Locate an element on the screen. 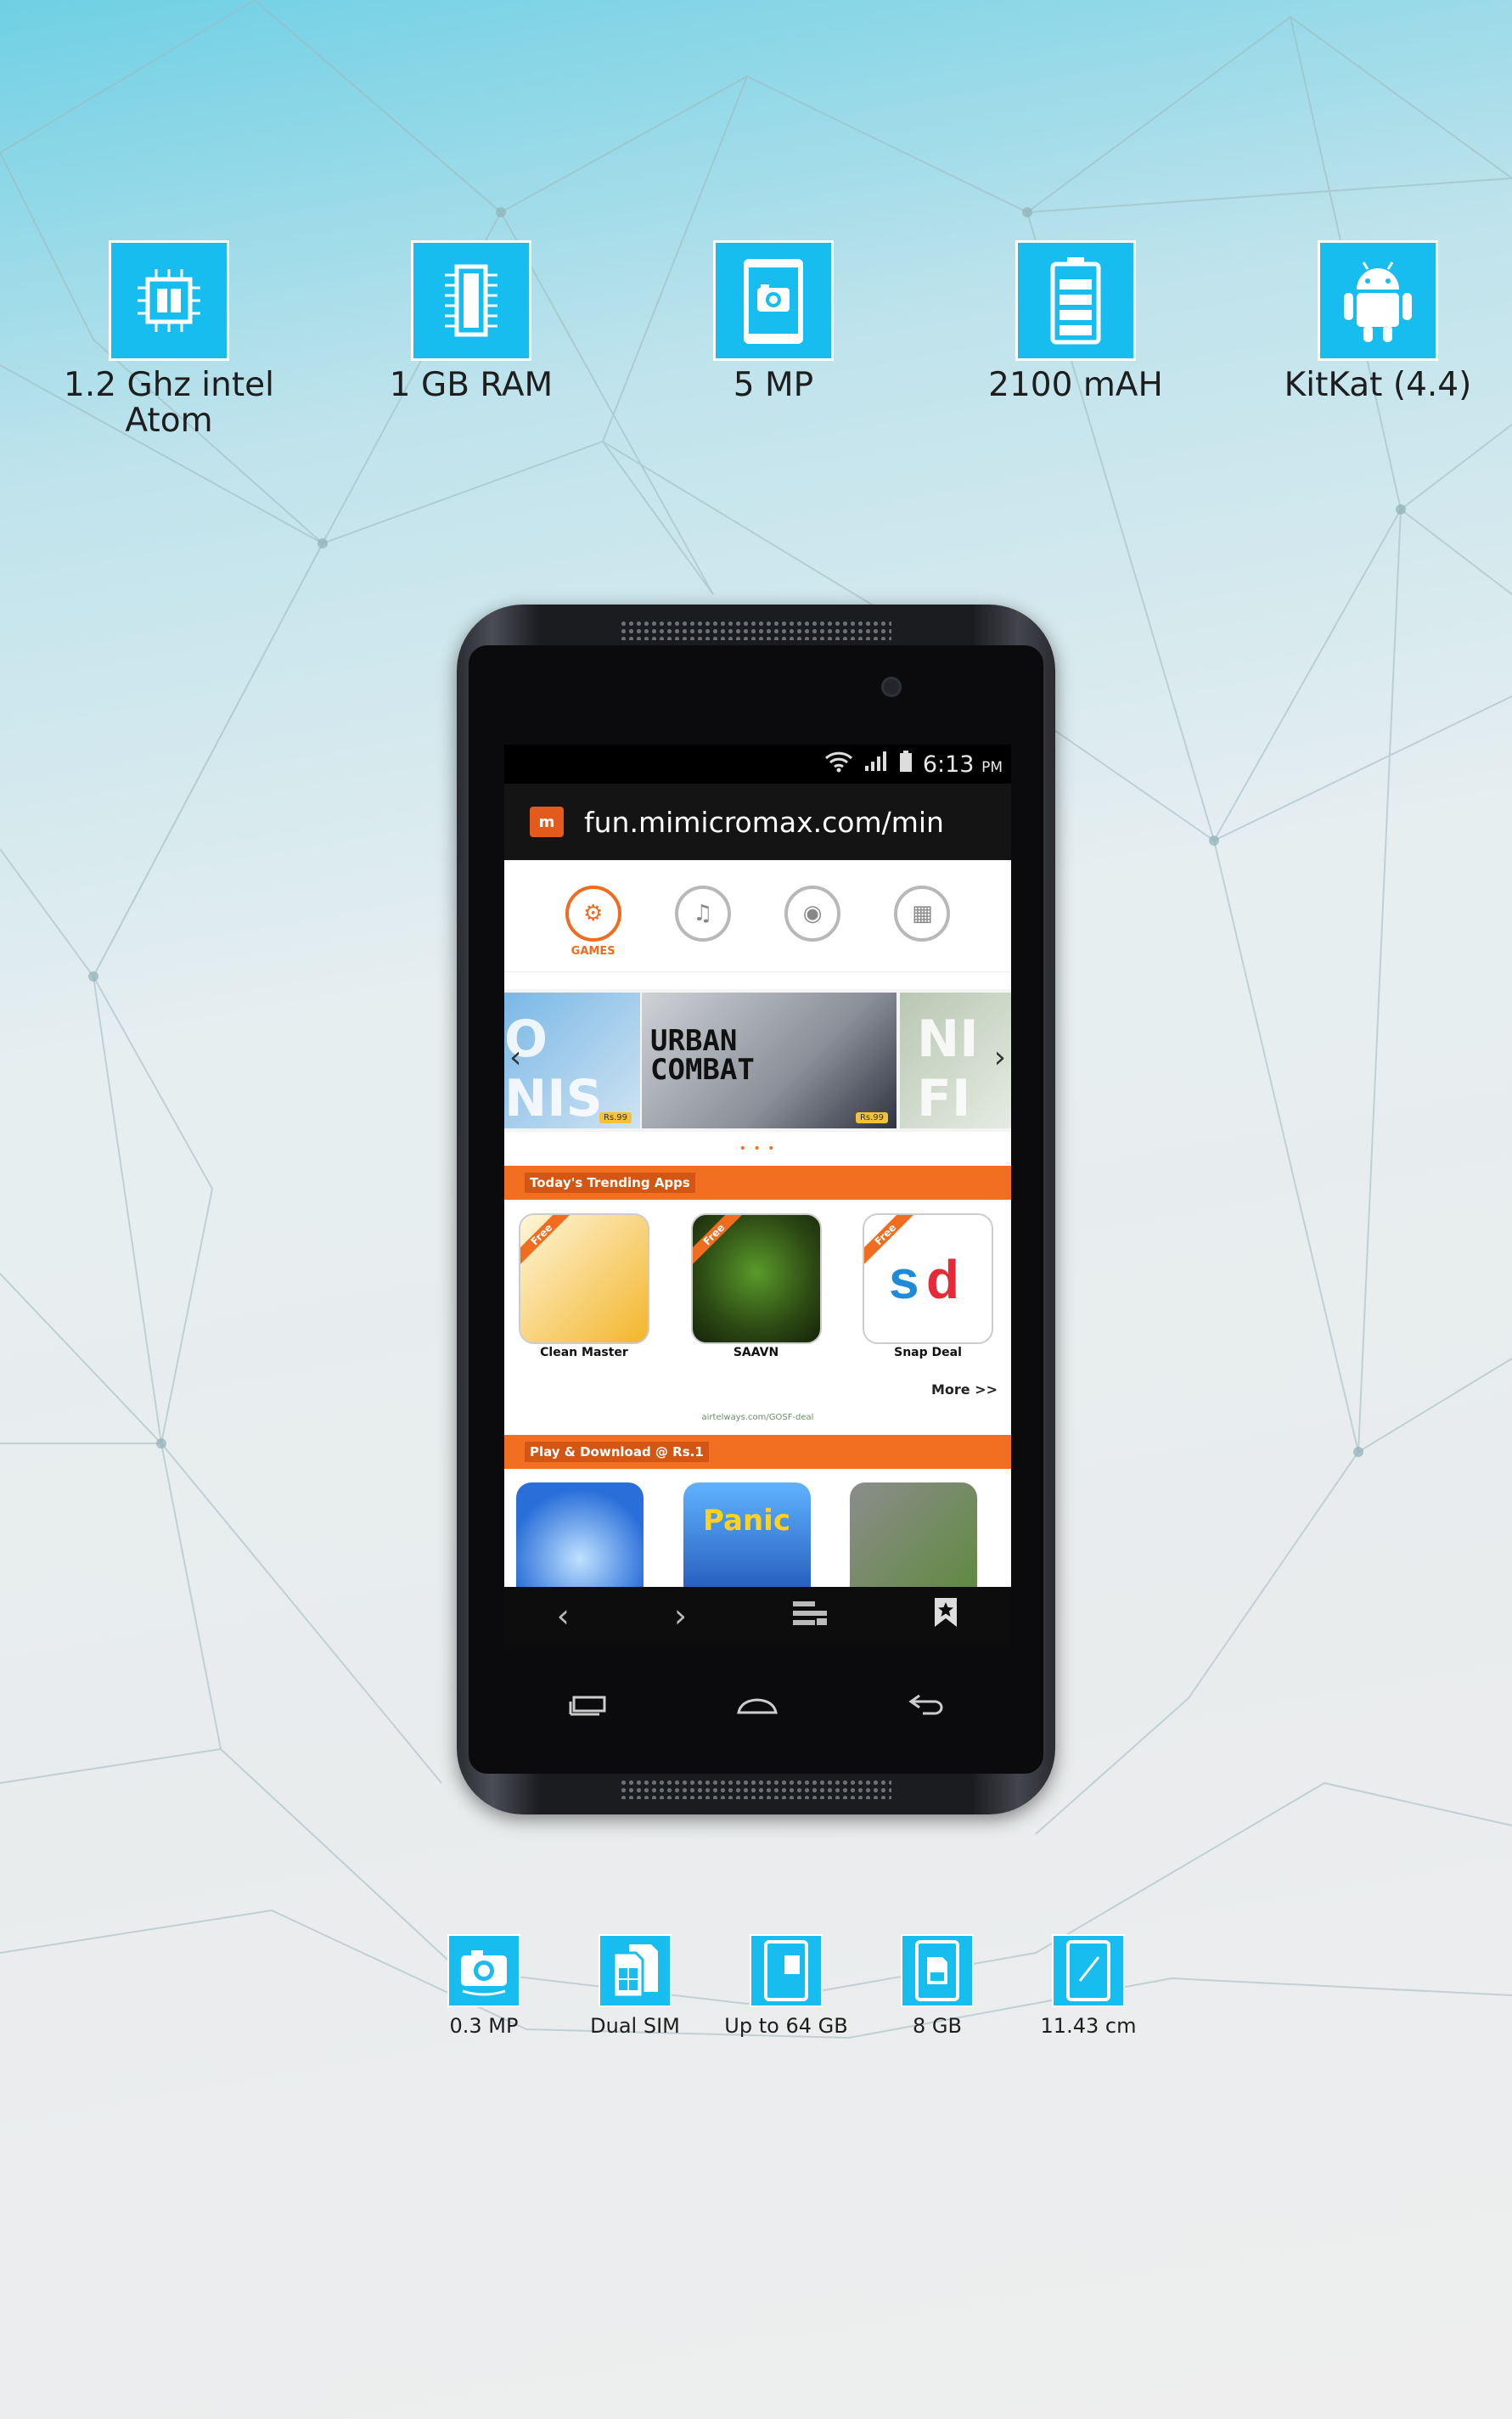  spec-label: 5 MP is located at coordinates (773, 385).